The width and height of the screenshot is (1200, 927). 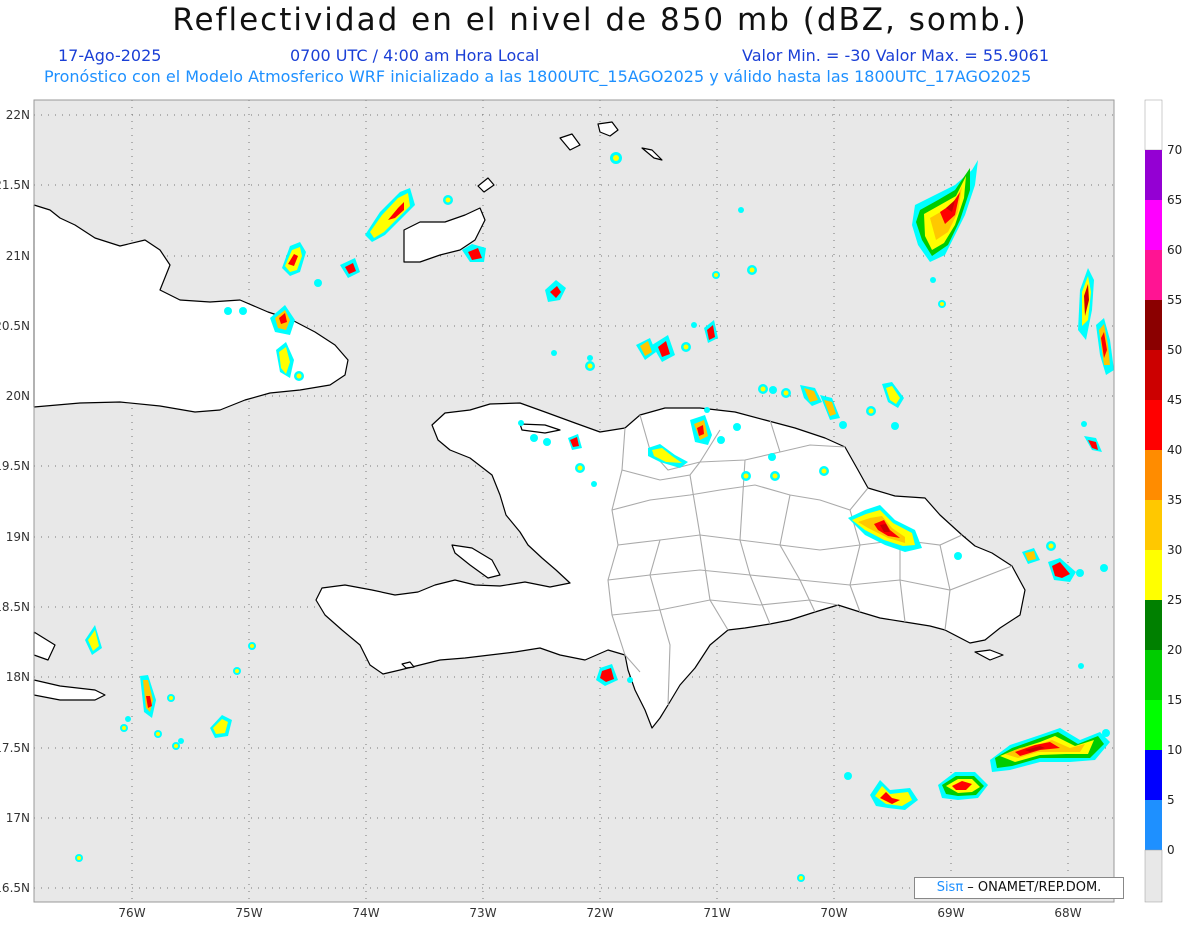 What do you see at coordinates (1174, 350) in the screenshot?
I see `legend-label: 50` at bounding box center [1174, 350].